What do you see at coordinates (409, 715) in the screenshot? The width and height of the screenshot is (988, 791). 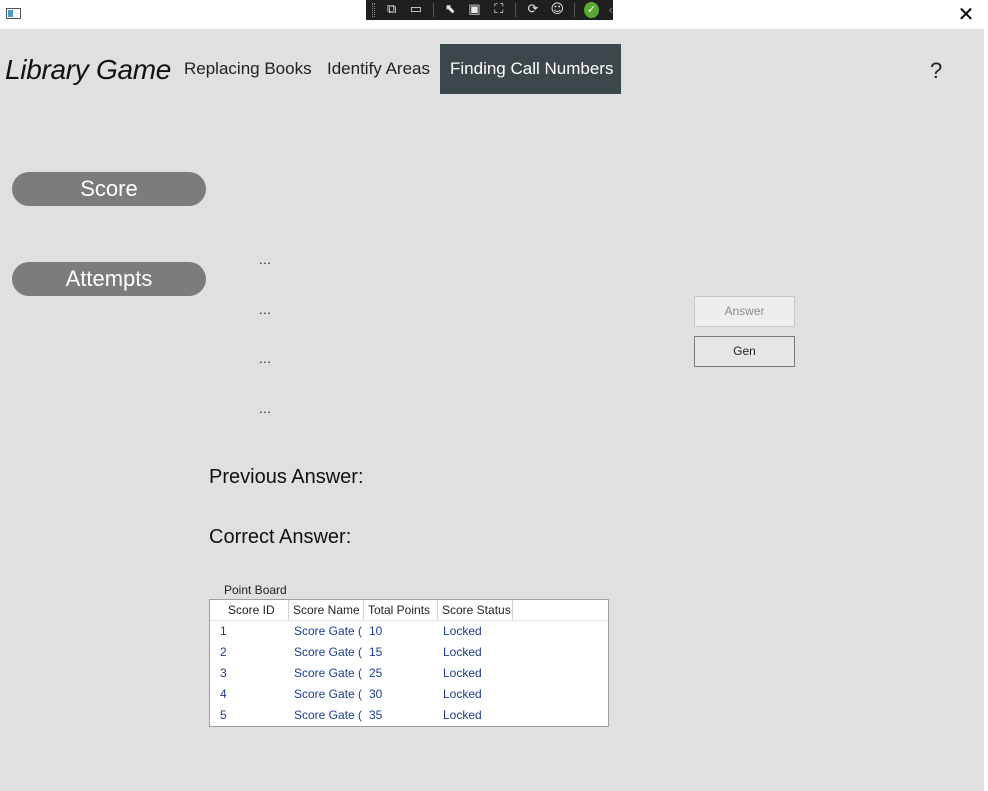 I see `table-row: 5 Score Gate ( 35 Locked` at bounding box center [409, 715].